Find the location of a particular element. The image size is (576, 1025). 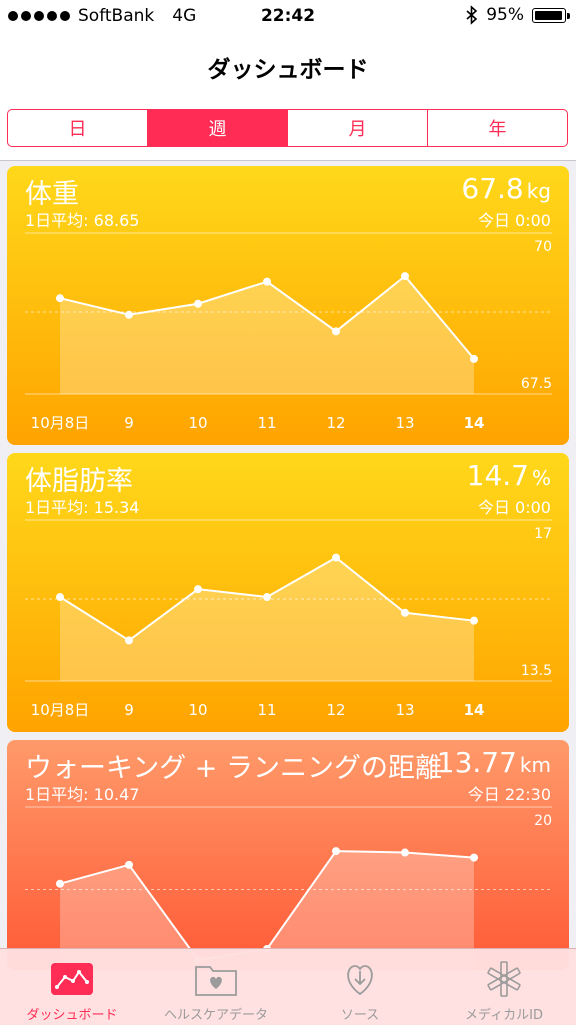

period-segmented-control: 日 週 月 年 is located at coordinates (287, 128).